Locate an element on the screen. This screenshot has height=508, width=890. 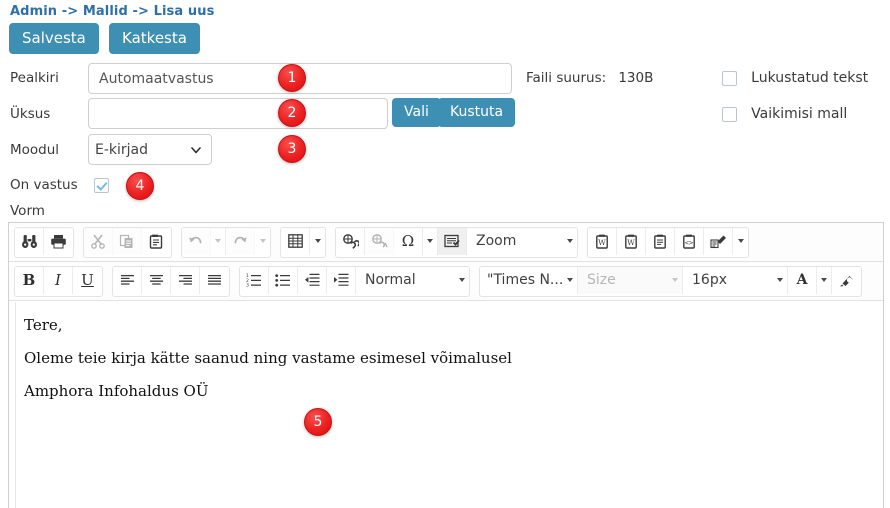
default-template-checkbox is located at coordinates (729, 114).